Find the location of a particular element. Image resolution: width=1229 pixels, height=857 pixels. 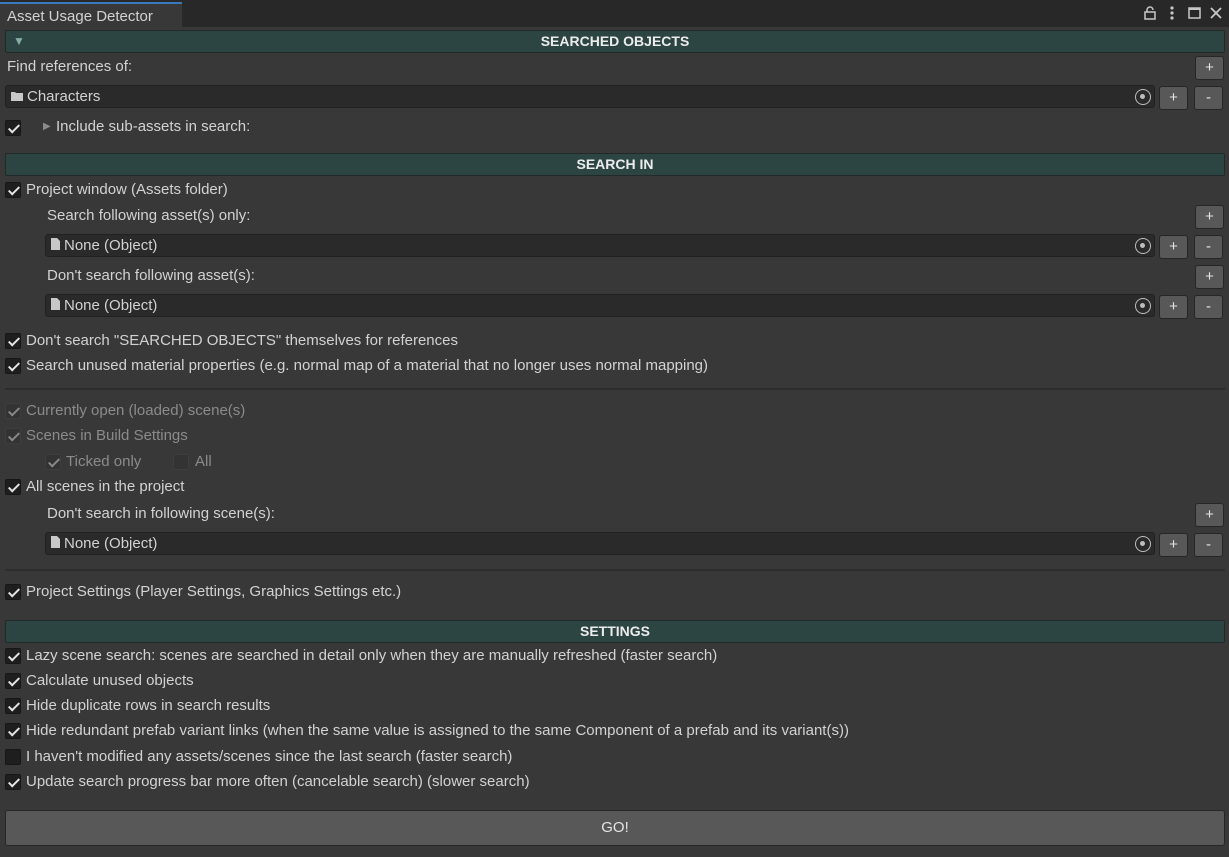

ticked-only-checkbox is located at coordinates (53, 462).